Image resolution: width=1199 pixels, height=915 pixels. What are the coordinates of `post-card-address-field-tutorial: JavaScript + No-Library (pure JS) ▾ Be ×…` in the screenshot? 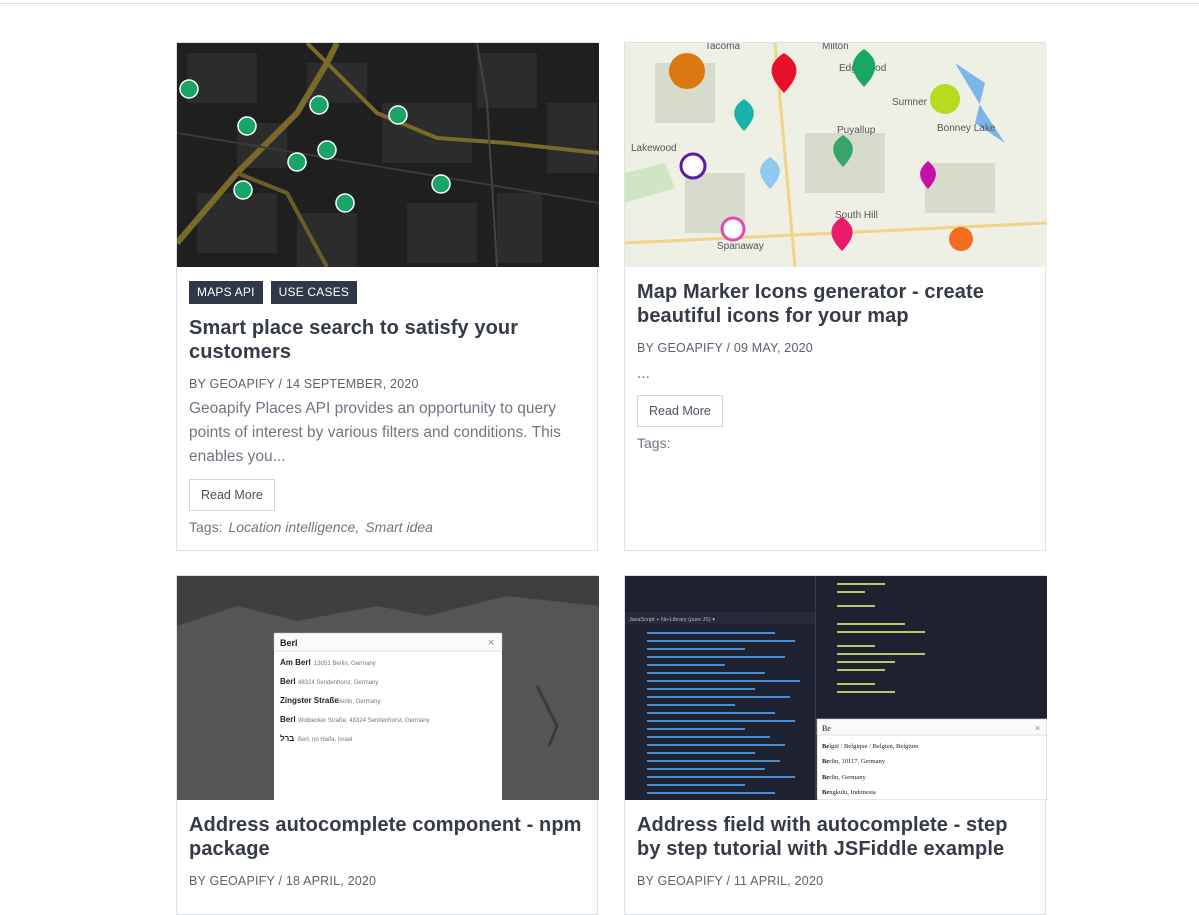 It's located at (835, 745).